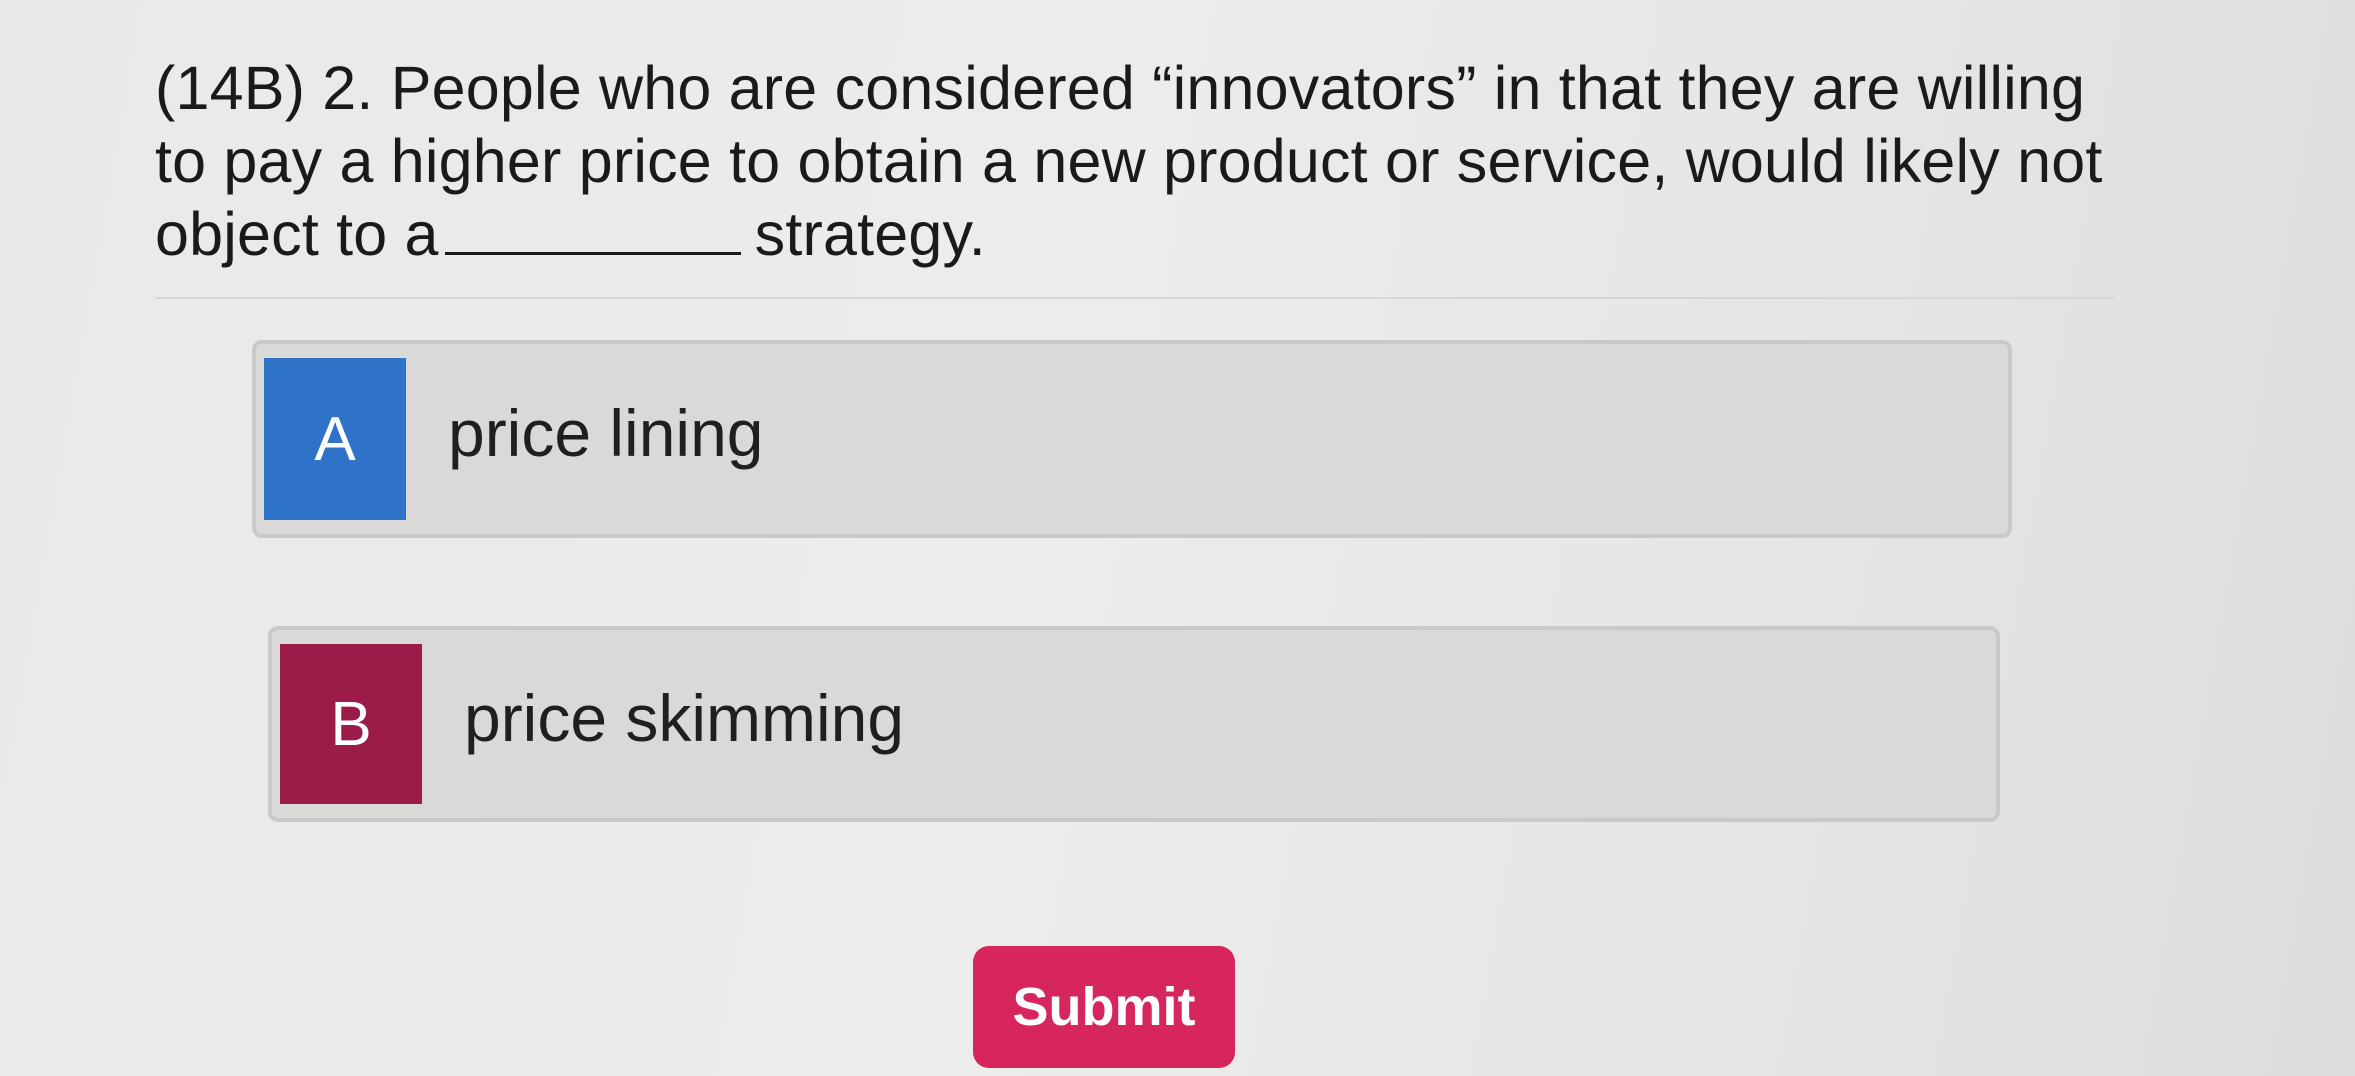 The image size is (2355, 1076). I want to click on option-b: B price skimming, so click(1134, 724).